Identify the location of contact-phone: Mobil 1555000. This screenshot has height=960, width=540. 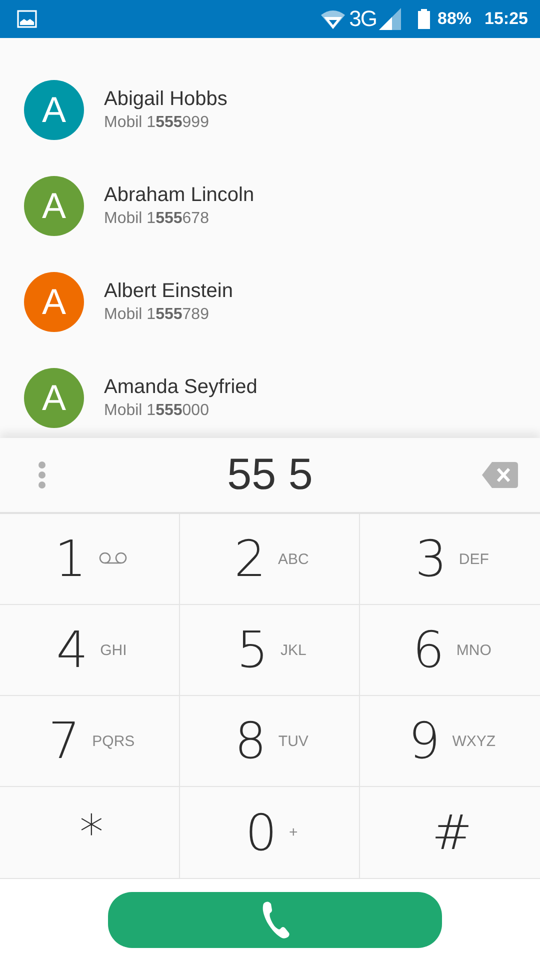
(157, 411).